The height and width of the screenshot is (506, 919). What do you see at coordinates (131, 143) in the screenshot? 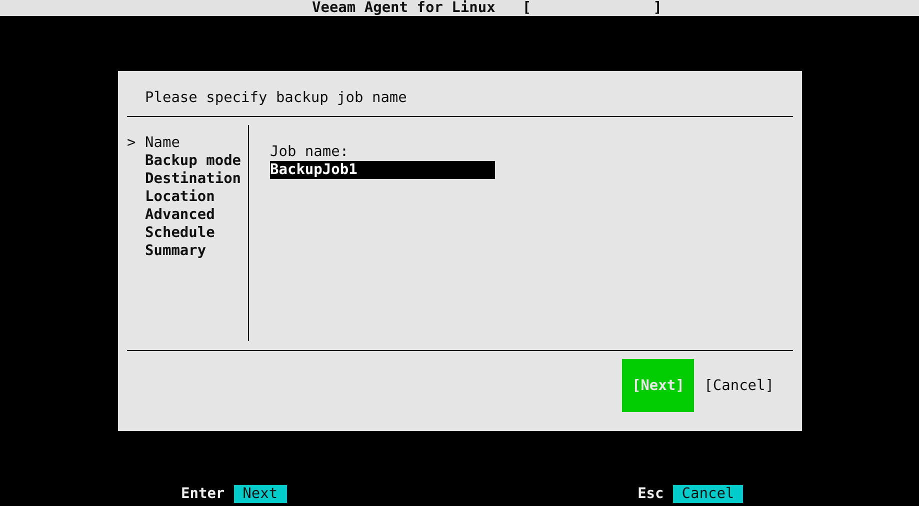
I see `cursor-marker: >` at bounding box center [131, 143].